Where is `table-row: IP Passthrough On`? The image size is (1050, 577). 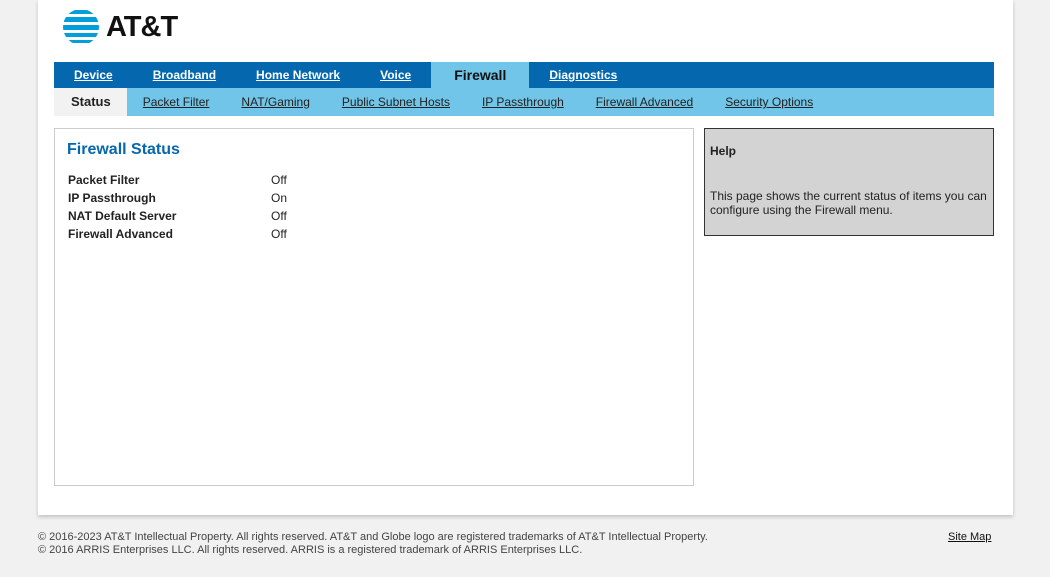
table-row: IP Passthrough On is located at coordinates (177, 198).